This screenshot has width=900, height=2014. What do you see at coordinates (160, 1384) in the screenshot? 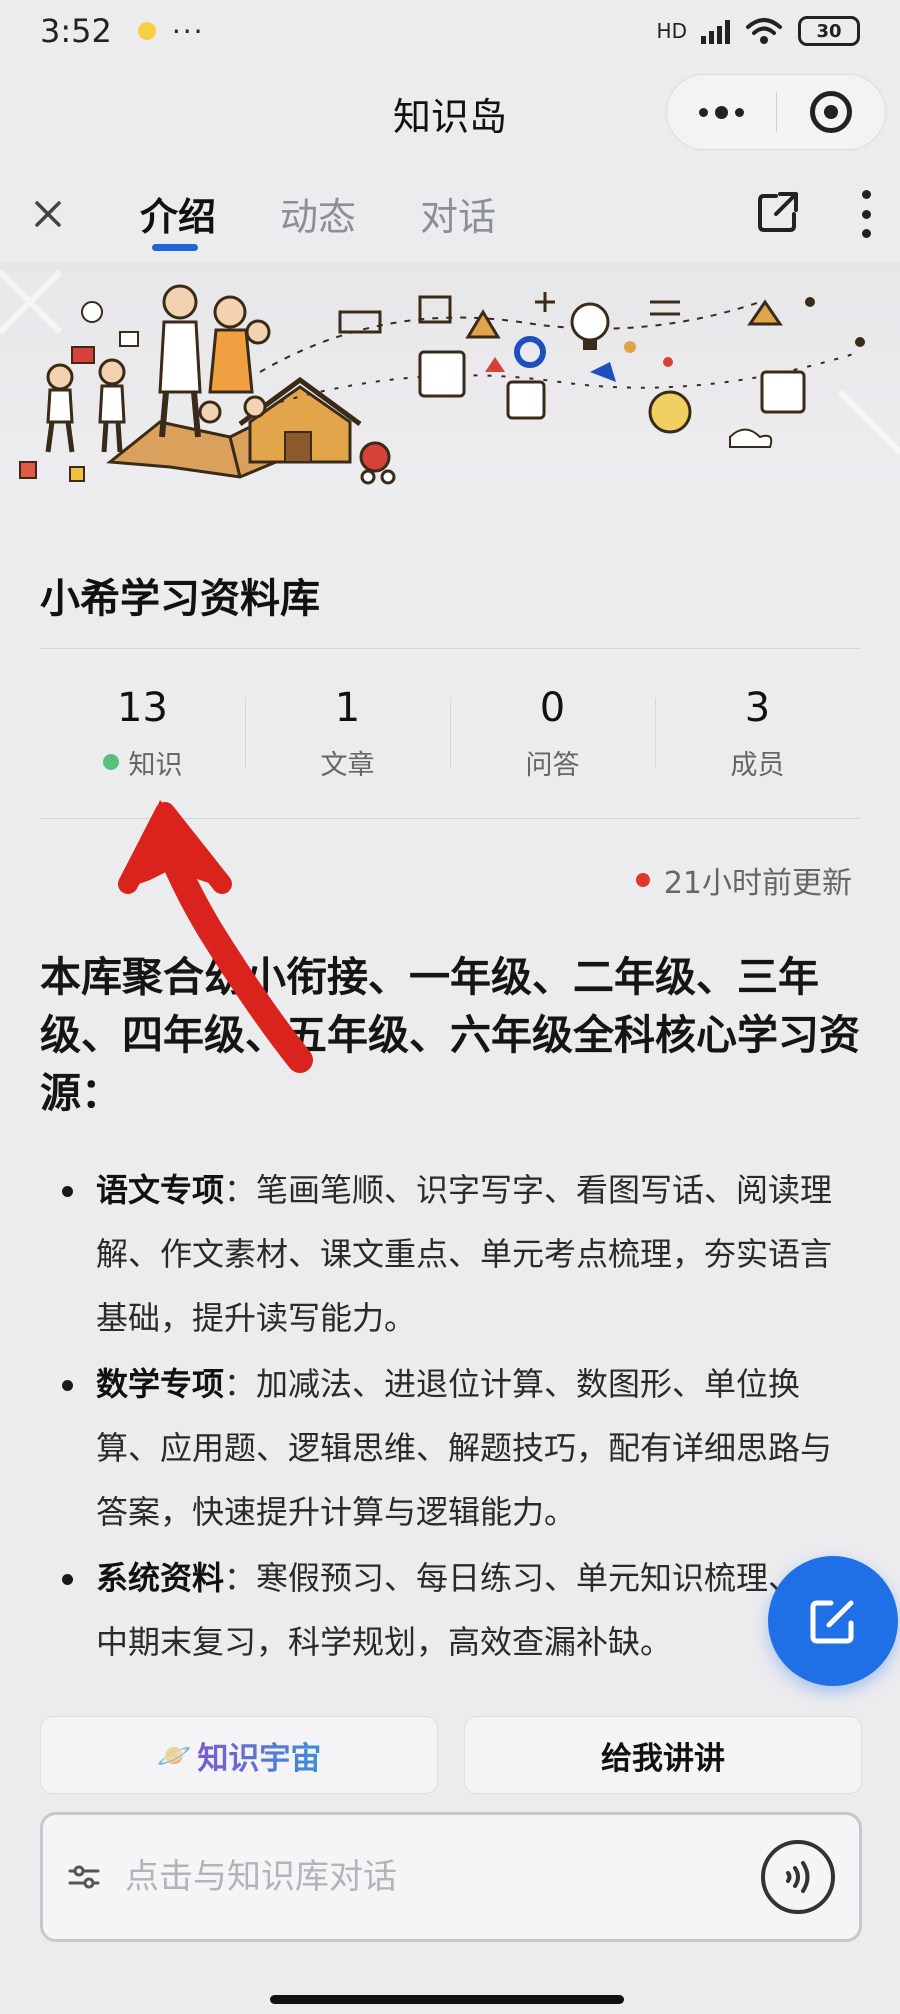
I see `bullet-title: 数学专项` at bounding box center [160, 1384].